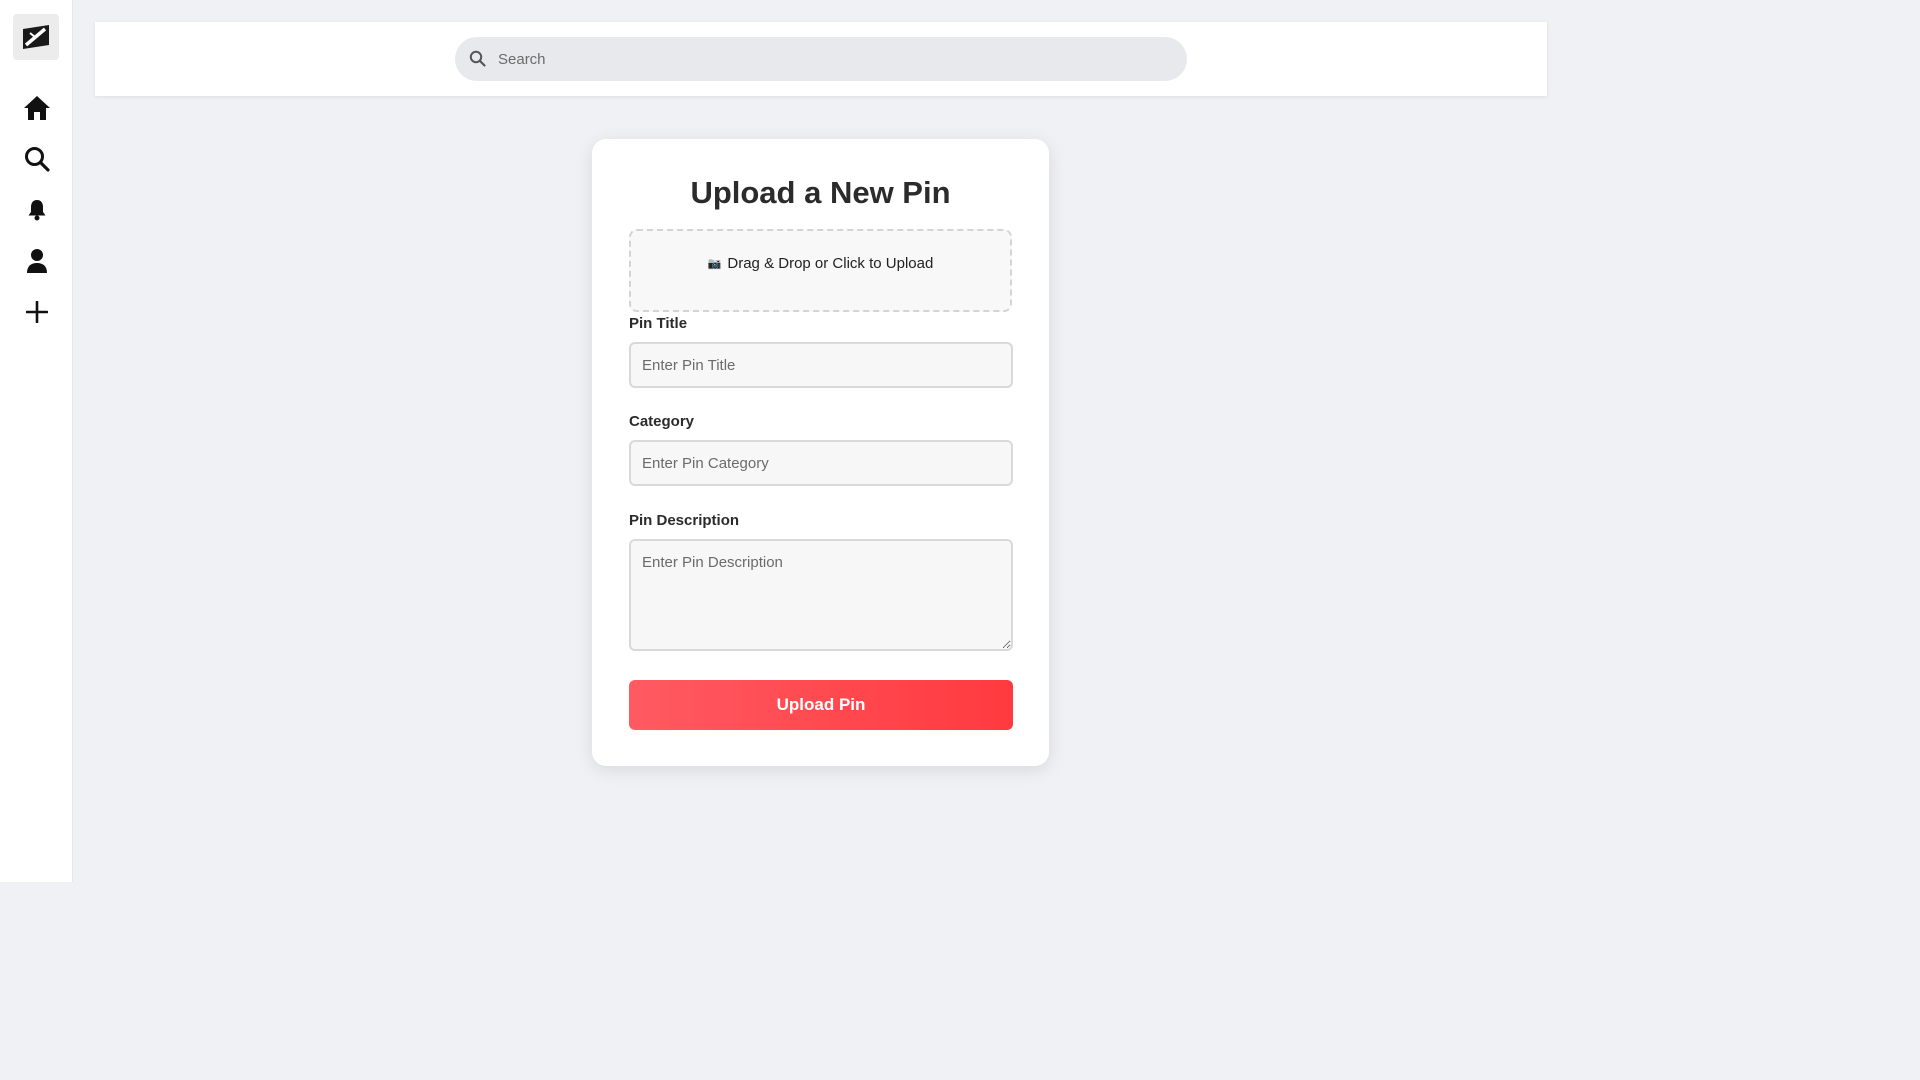  What do you see at coordinates (36, 441) in the screenshot?
I see `sidebar` at bounding box center [36, 441].